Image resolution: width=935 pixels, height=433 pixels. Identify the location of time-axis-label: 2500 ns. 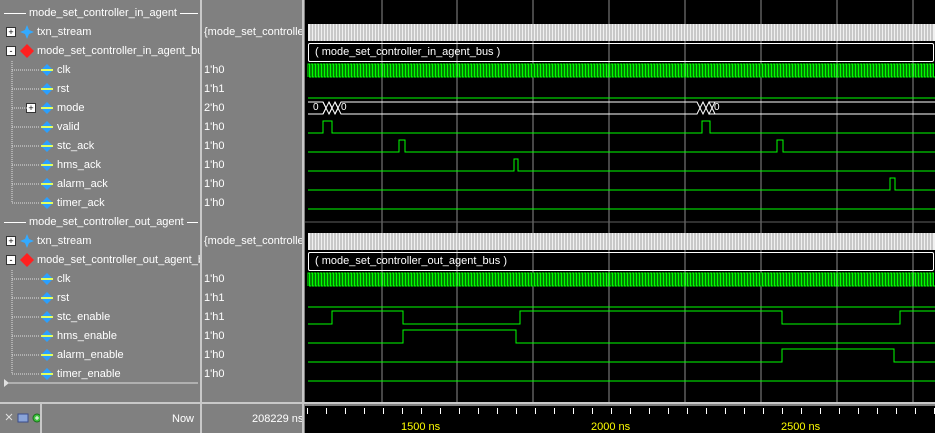
(801, 427).